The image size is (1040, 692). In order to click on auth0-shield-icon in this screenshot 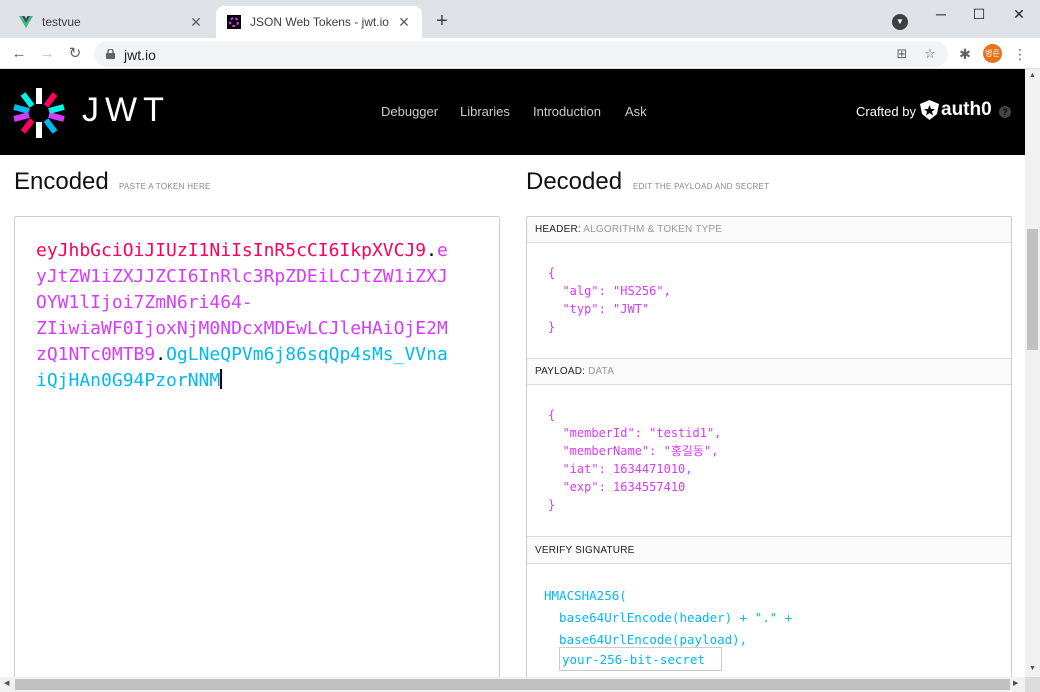, I will do `click(929, 110)`.